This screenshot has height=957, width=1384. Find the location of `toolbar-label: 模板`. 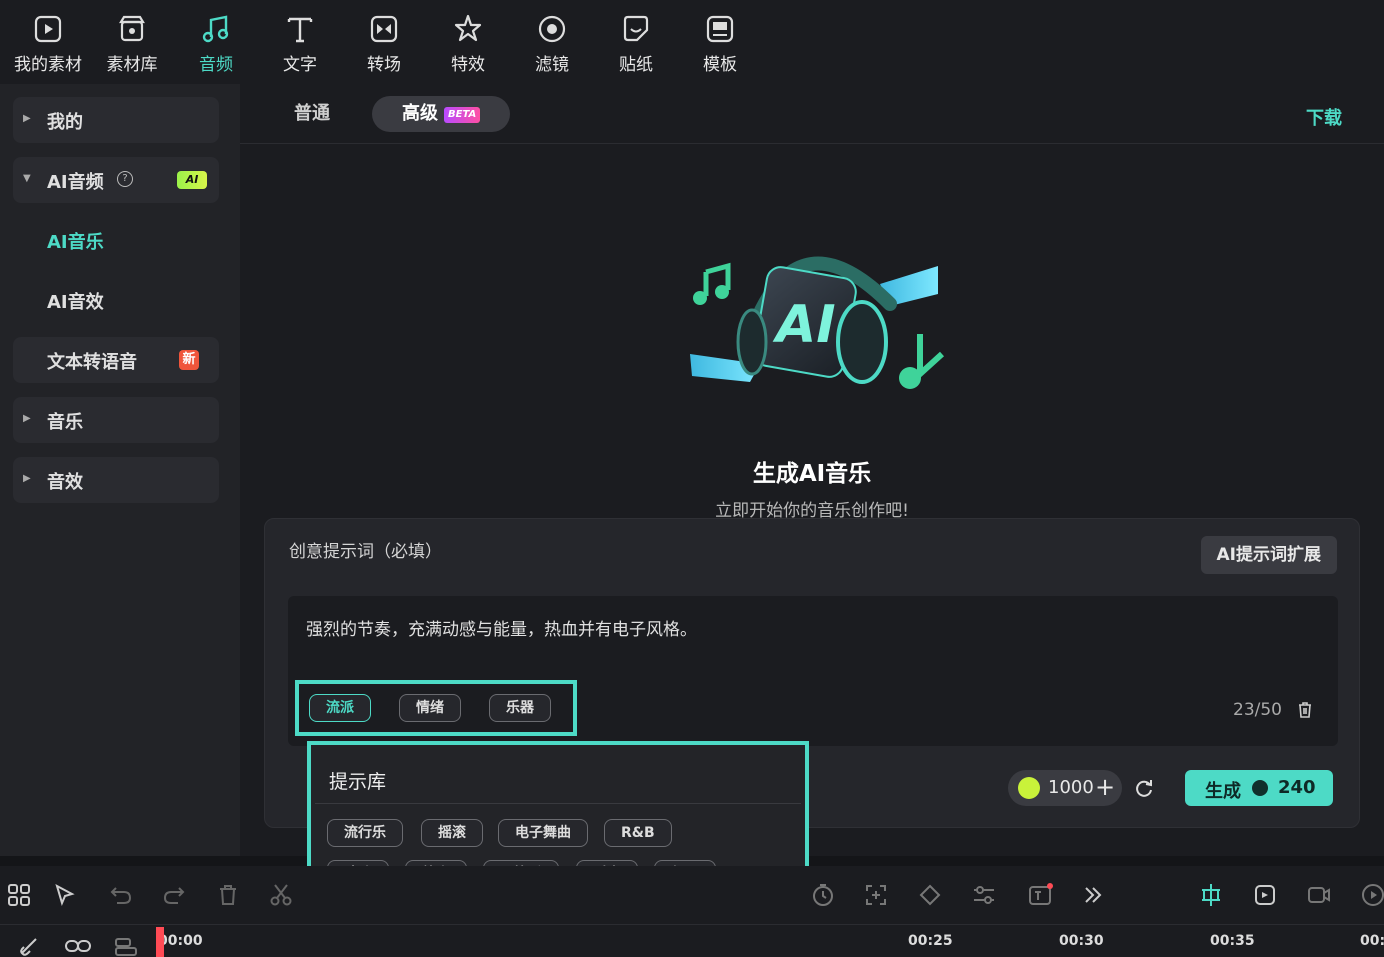

toolbar-label: 模板 is located at coordinates (720, 65).